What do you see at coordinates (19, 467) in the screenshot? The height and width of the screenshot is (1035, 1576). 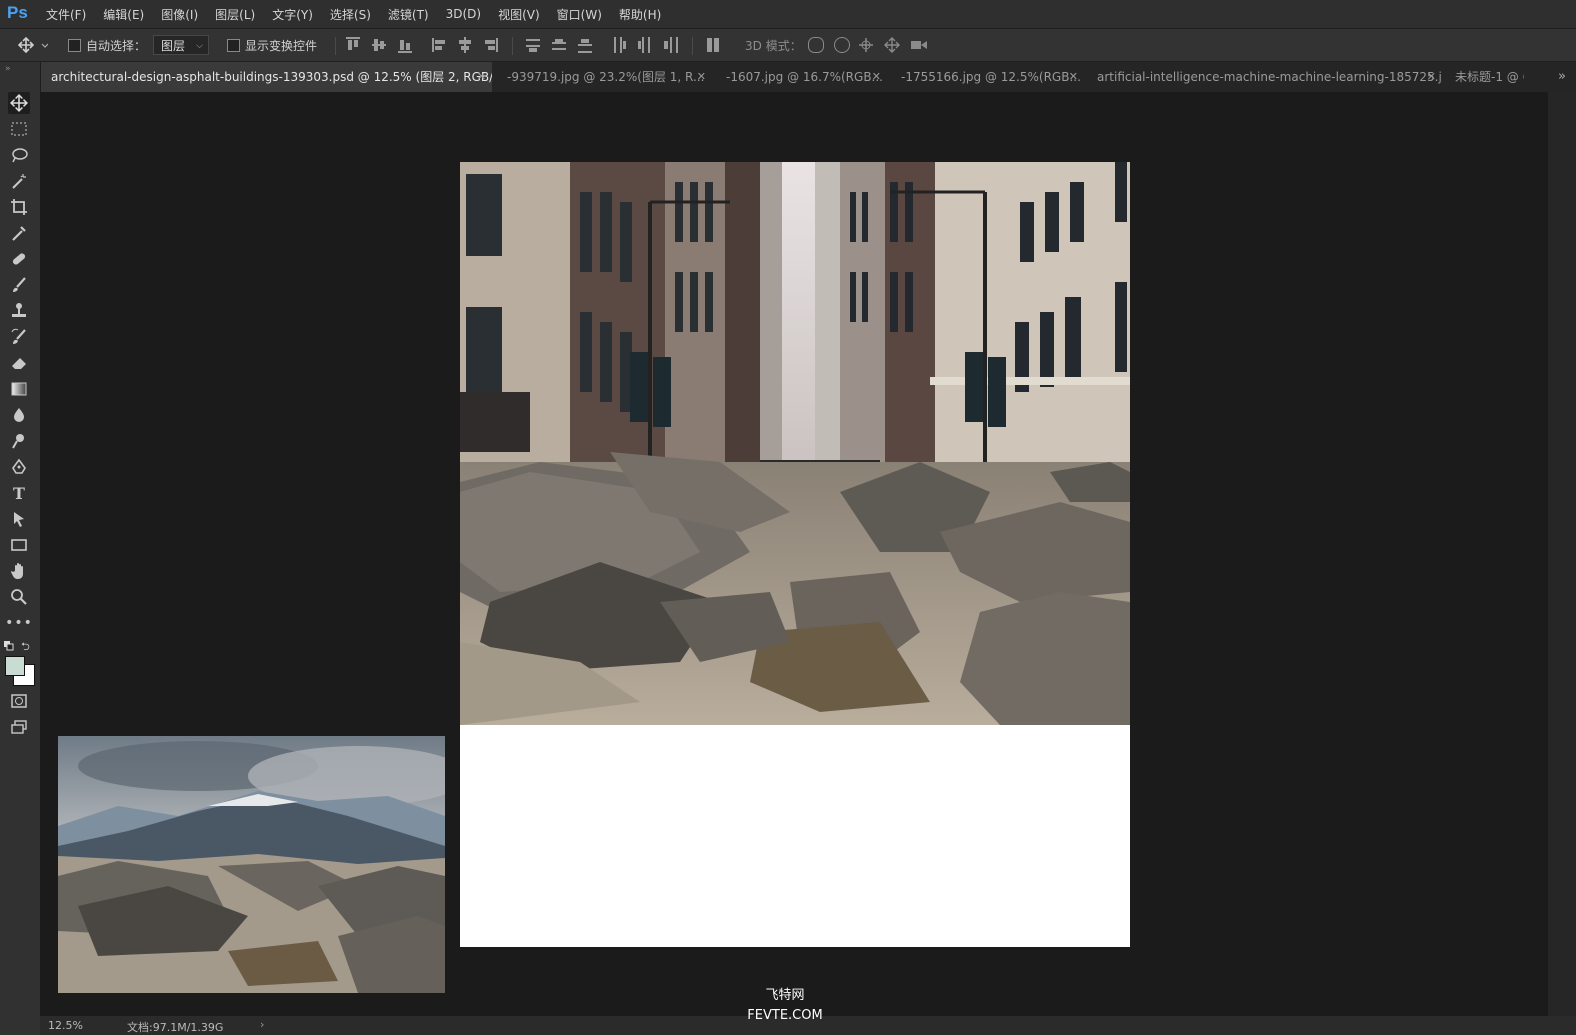 I see `pen-tool-icon` at bounding box center [19, 467].